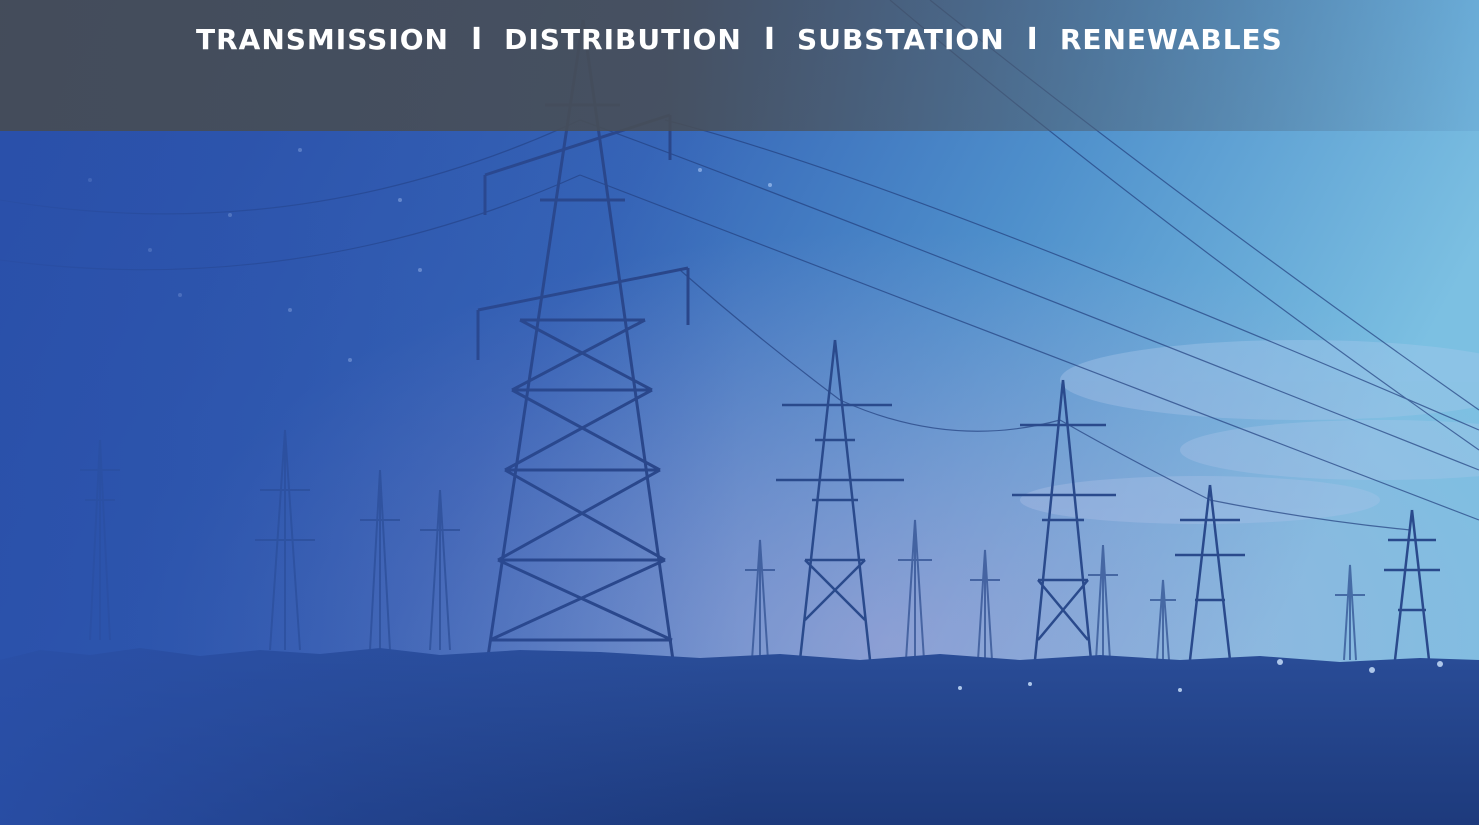 Image resolution: width=1479 pixels, height=825 pixels. I want to click on nav-link-distribution: DISTRIBUTION, so click(623, 40).